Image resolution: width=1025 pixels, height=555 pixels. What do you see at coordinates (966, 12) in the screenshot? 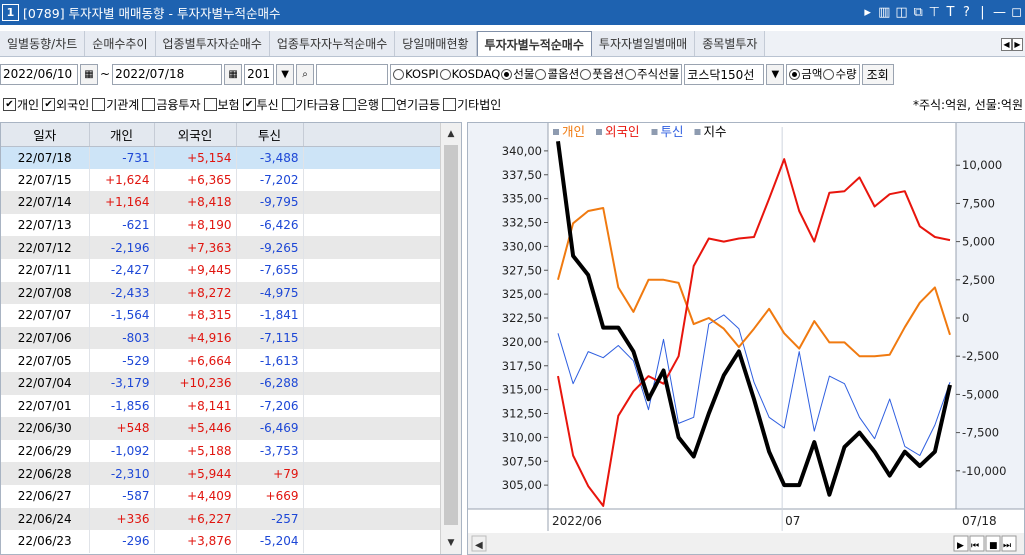
I see `help-icon: ?` at bounding box center [966, 12].